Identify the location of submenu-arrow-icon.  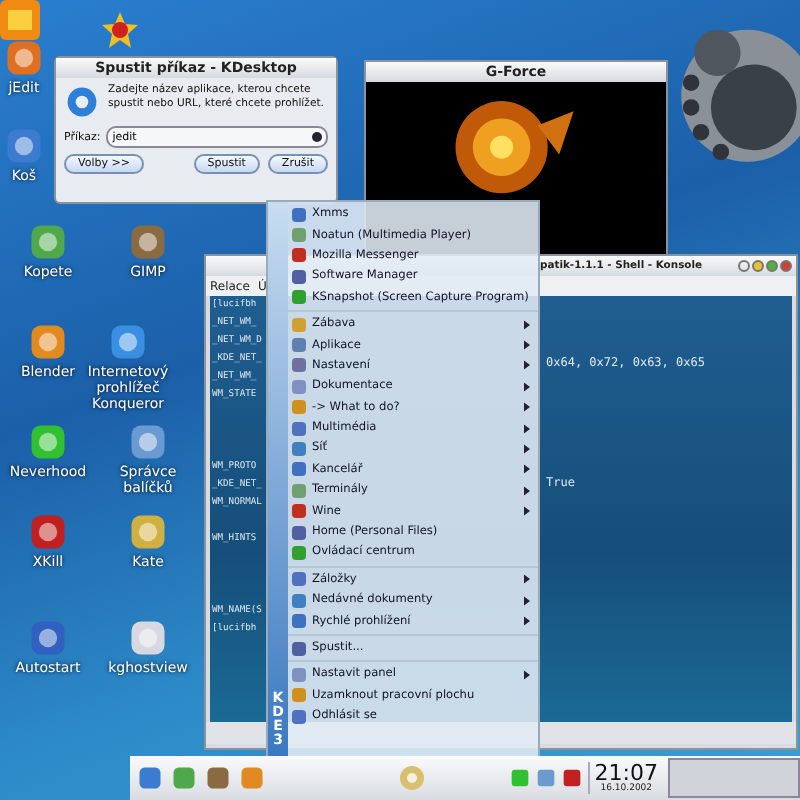
(527, 674).